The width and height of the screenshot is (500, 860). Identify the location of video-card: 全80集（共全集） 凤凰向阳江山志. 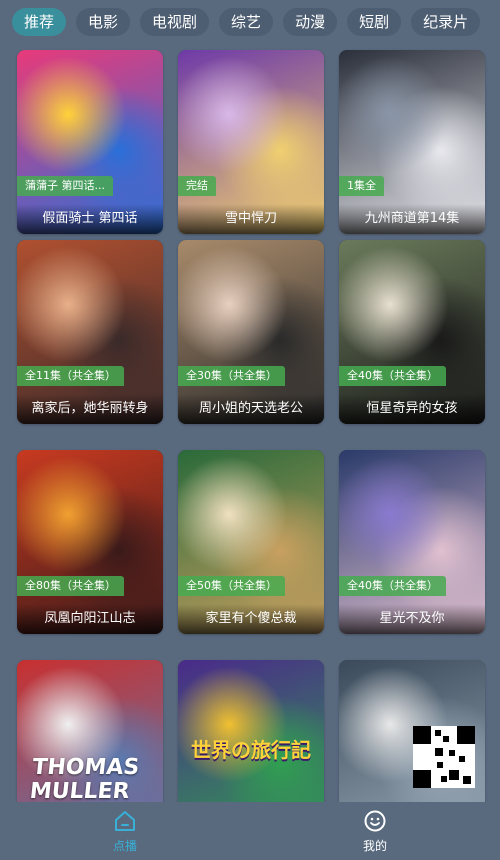
(90, 542).